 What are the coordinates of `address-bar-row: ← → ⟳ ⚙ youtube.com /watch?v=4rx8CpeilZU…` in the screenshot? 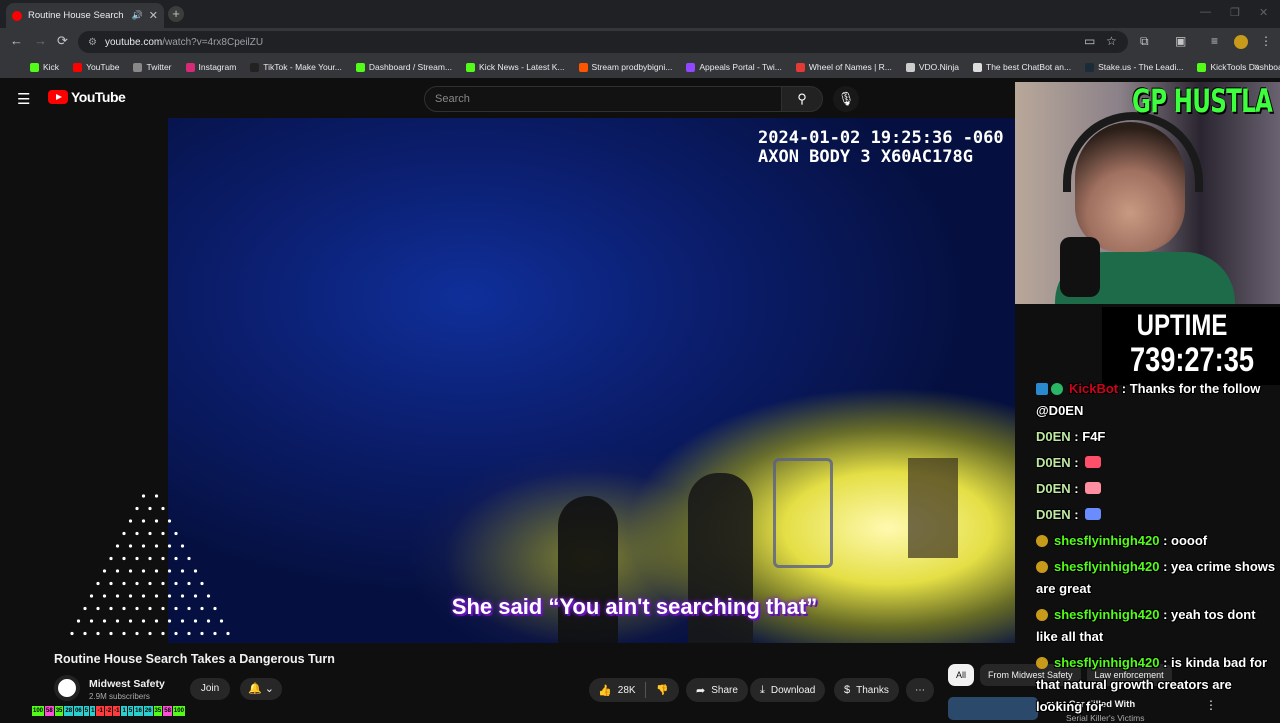 It's located at (640, 42).